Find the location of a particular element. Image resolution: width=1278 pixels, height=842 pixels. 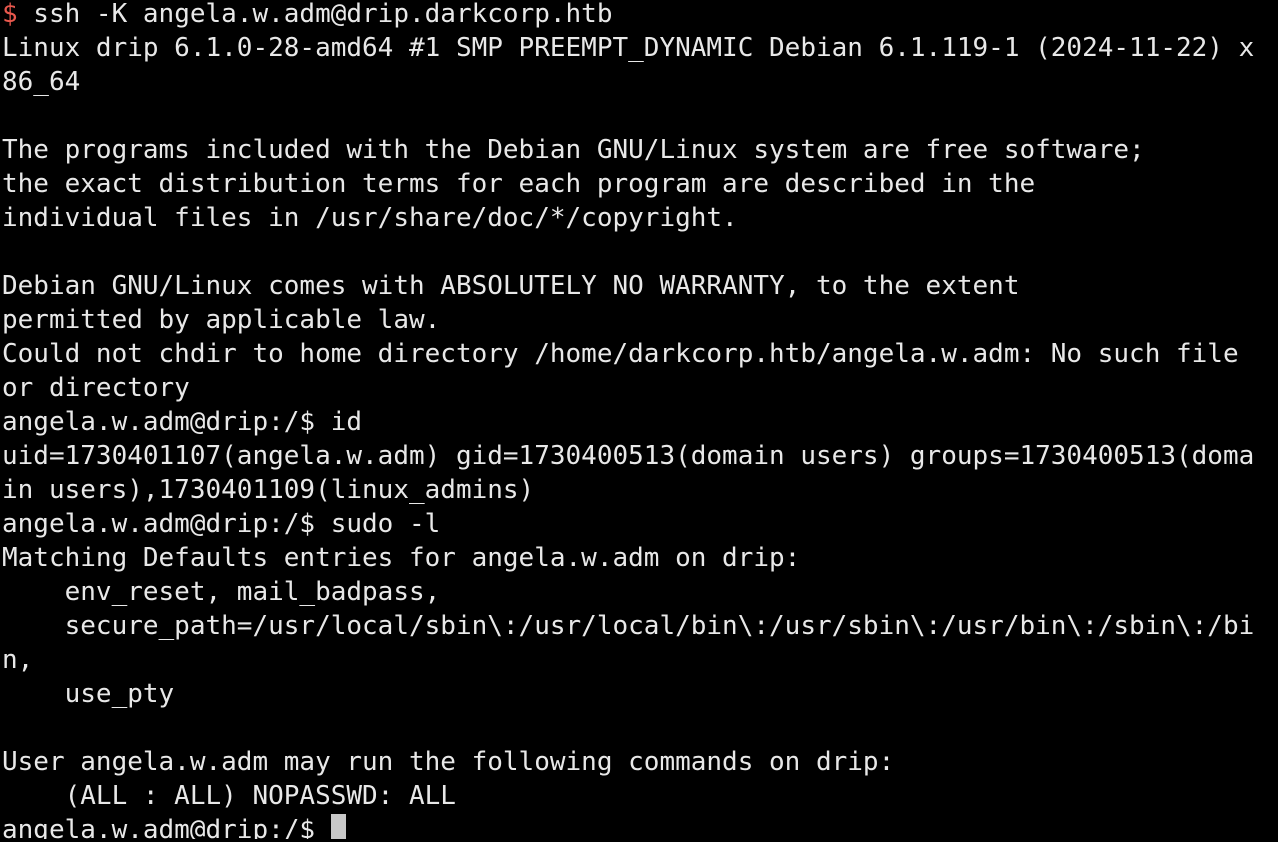

output-line: 86_64 is located at coordinates (41, 82).